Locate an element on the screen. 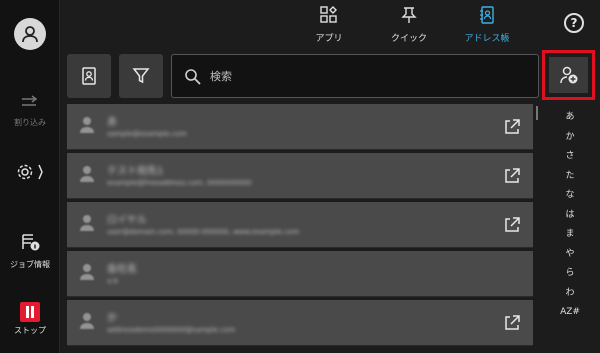  index-letter: は is located at coordinates (570, 216).